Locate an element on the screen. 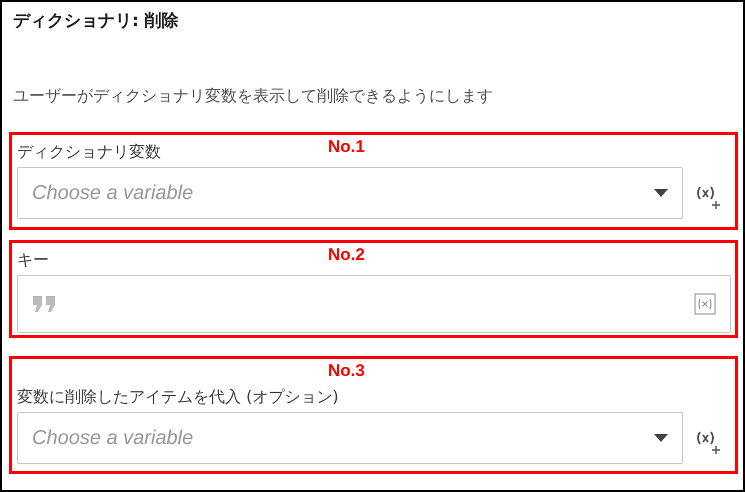  panel-title: ディクショナリ: 削除 is located at coordinates (96, 21).